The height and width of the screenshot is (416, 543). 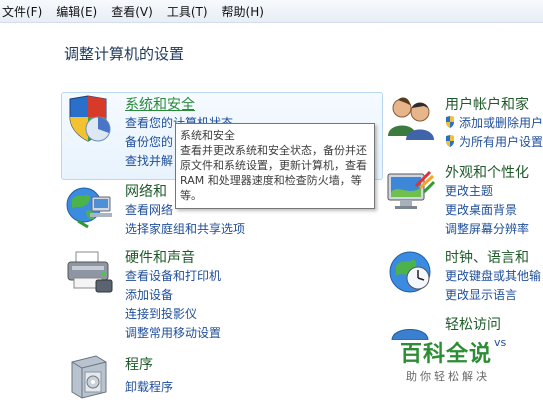 What do you see at coordinates (124, 54) in the screenshot?
I see `page-title: 调整计算机的设置` at bounding box center [124, 54].